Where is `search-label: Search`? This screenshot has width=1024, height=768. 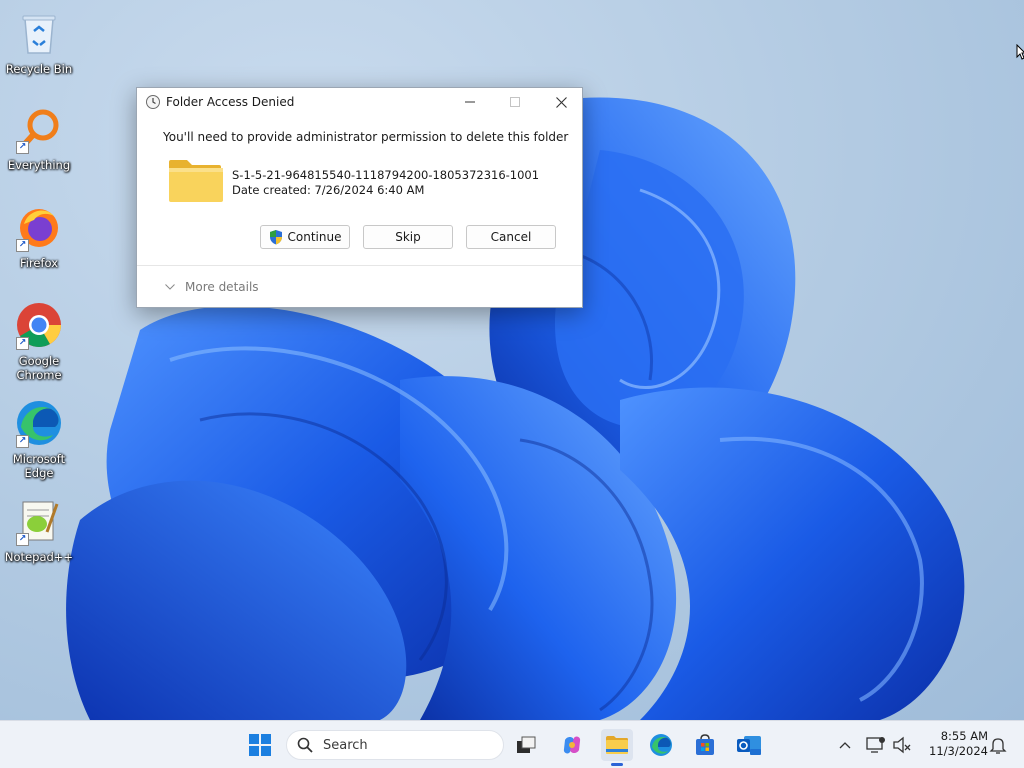
search-label: Search is located at coordinates (345, 745).